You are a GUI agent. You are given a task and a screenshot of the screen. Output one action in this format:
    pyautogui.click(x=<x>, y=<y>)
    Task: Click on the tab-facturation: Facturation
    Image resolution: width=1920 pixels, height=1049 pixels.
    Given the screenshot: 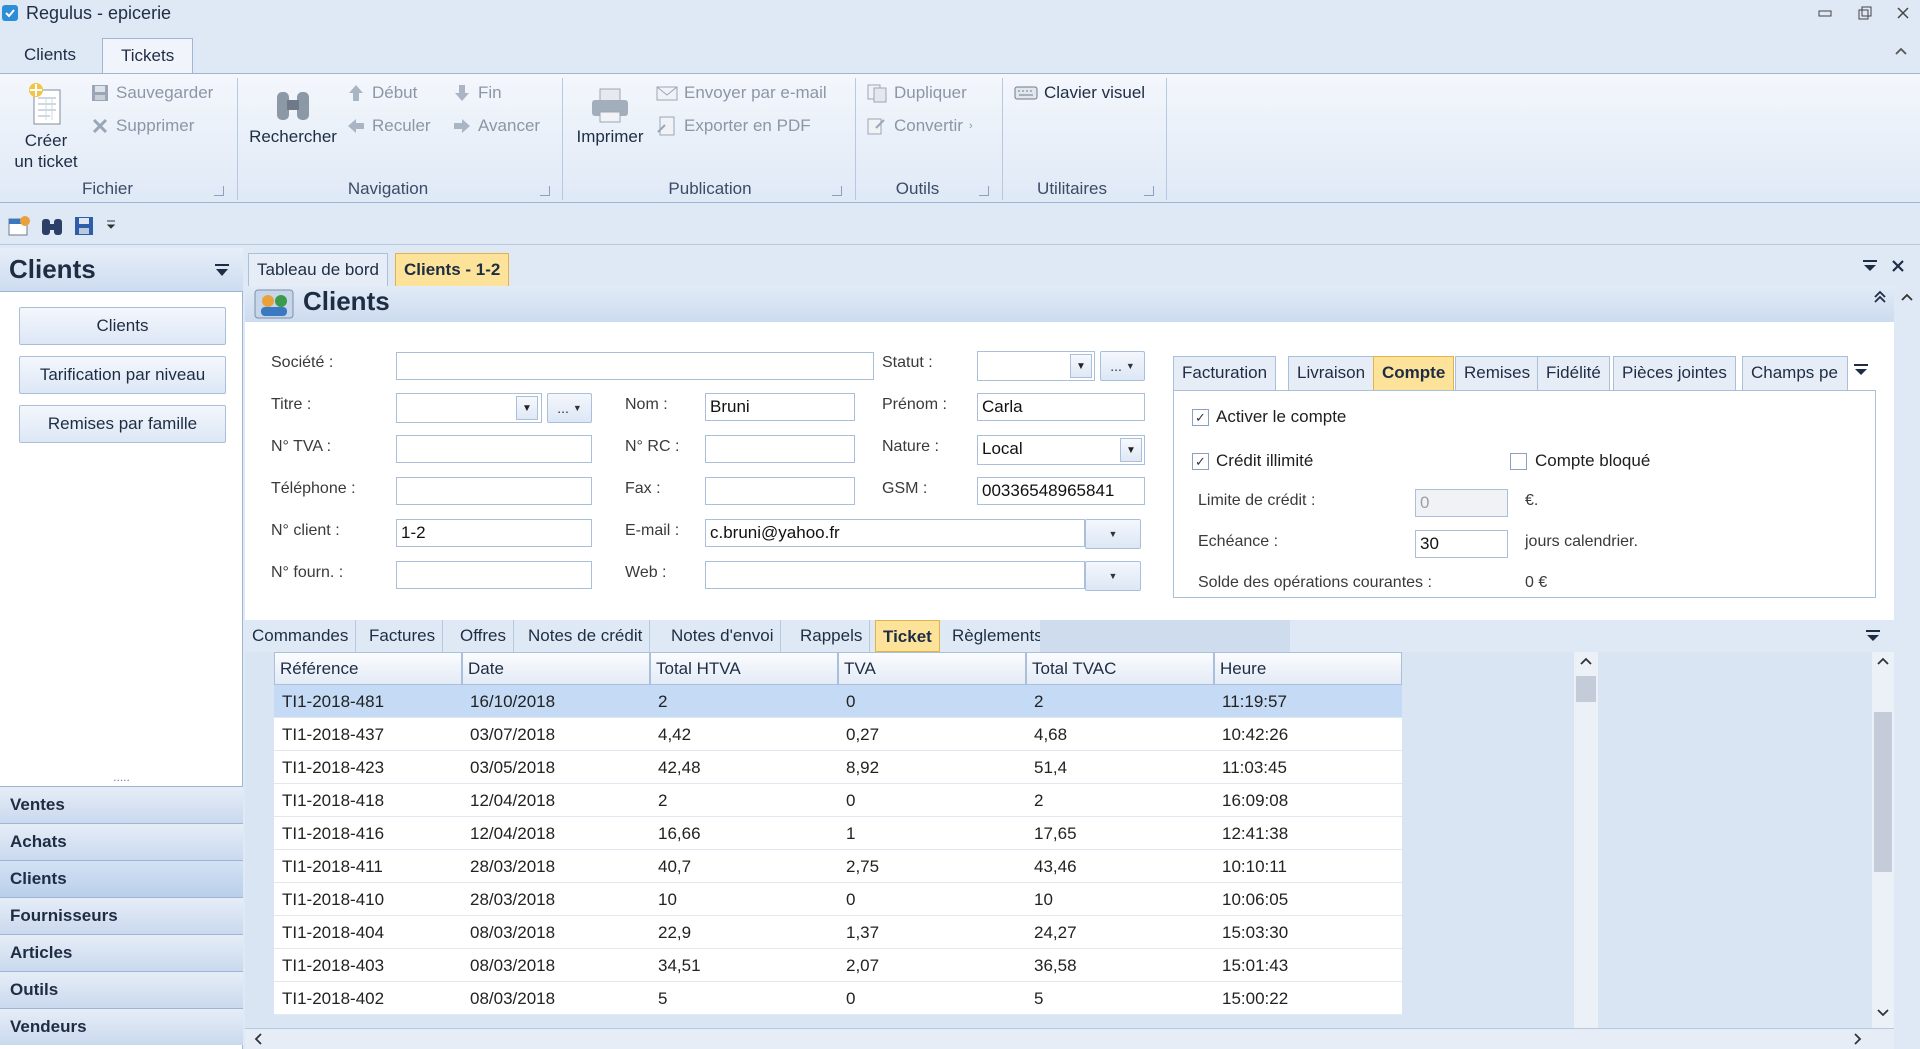 What is the action you would take?
    pyautogui.click(x=1225, y=373)
    